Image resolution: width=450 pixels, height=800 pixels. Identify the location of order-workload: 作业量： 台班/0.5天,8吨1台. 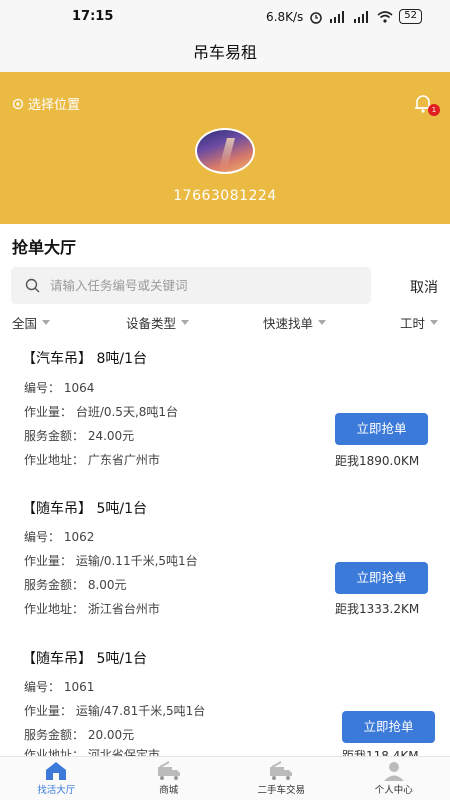
(101, 412).